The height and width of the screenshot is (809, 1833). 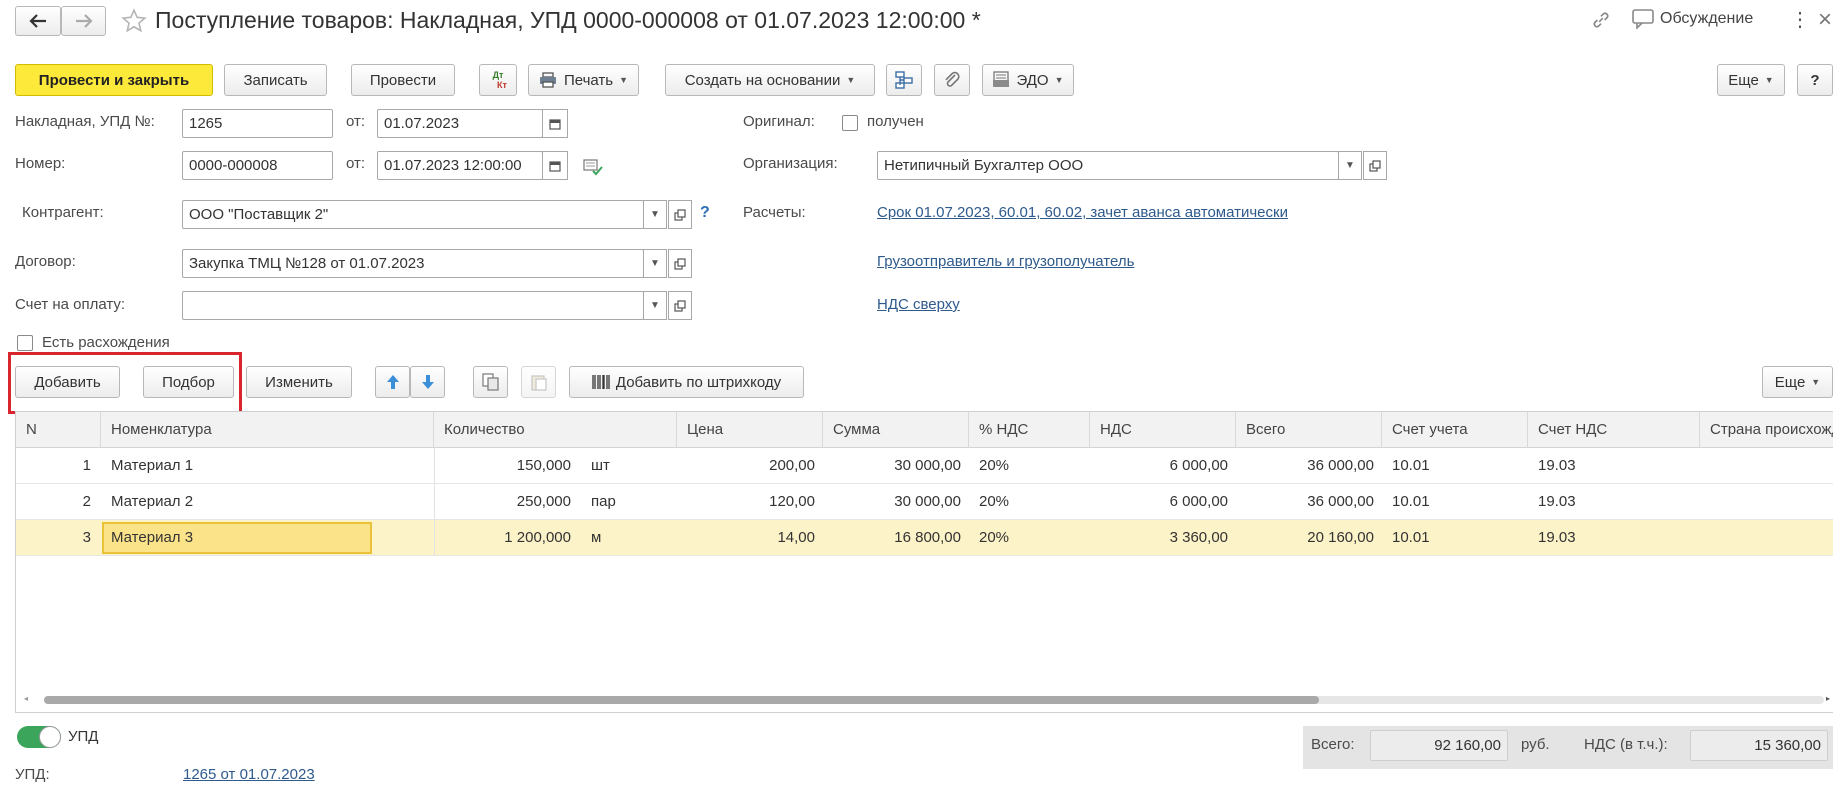 I want to click on attach-button, so click(x=952, y=80).